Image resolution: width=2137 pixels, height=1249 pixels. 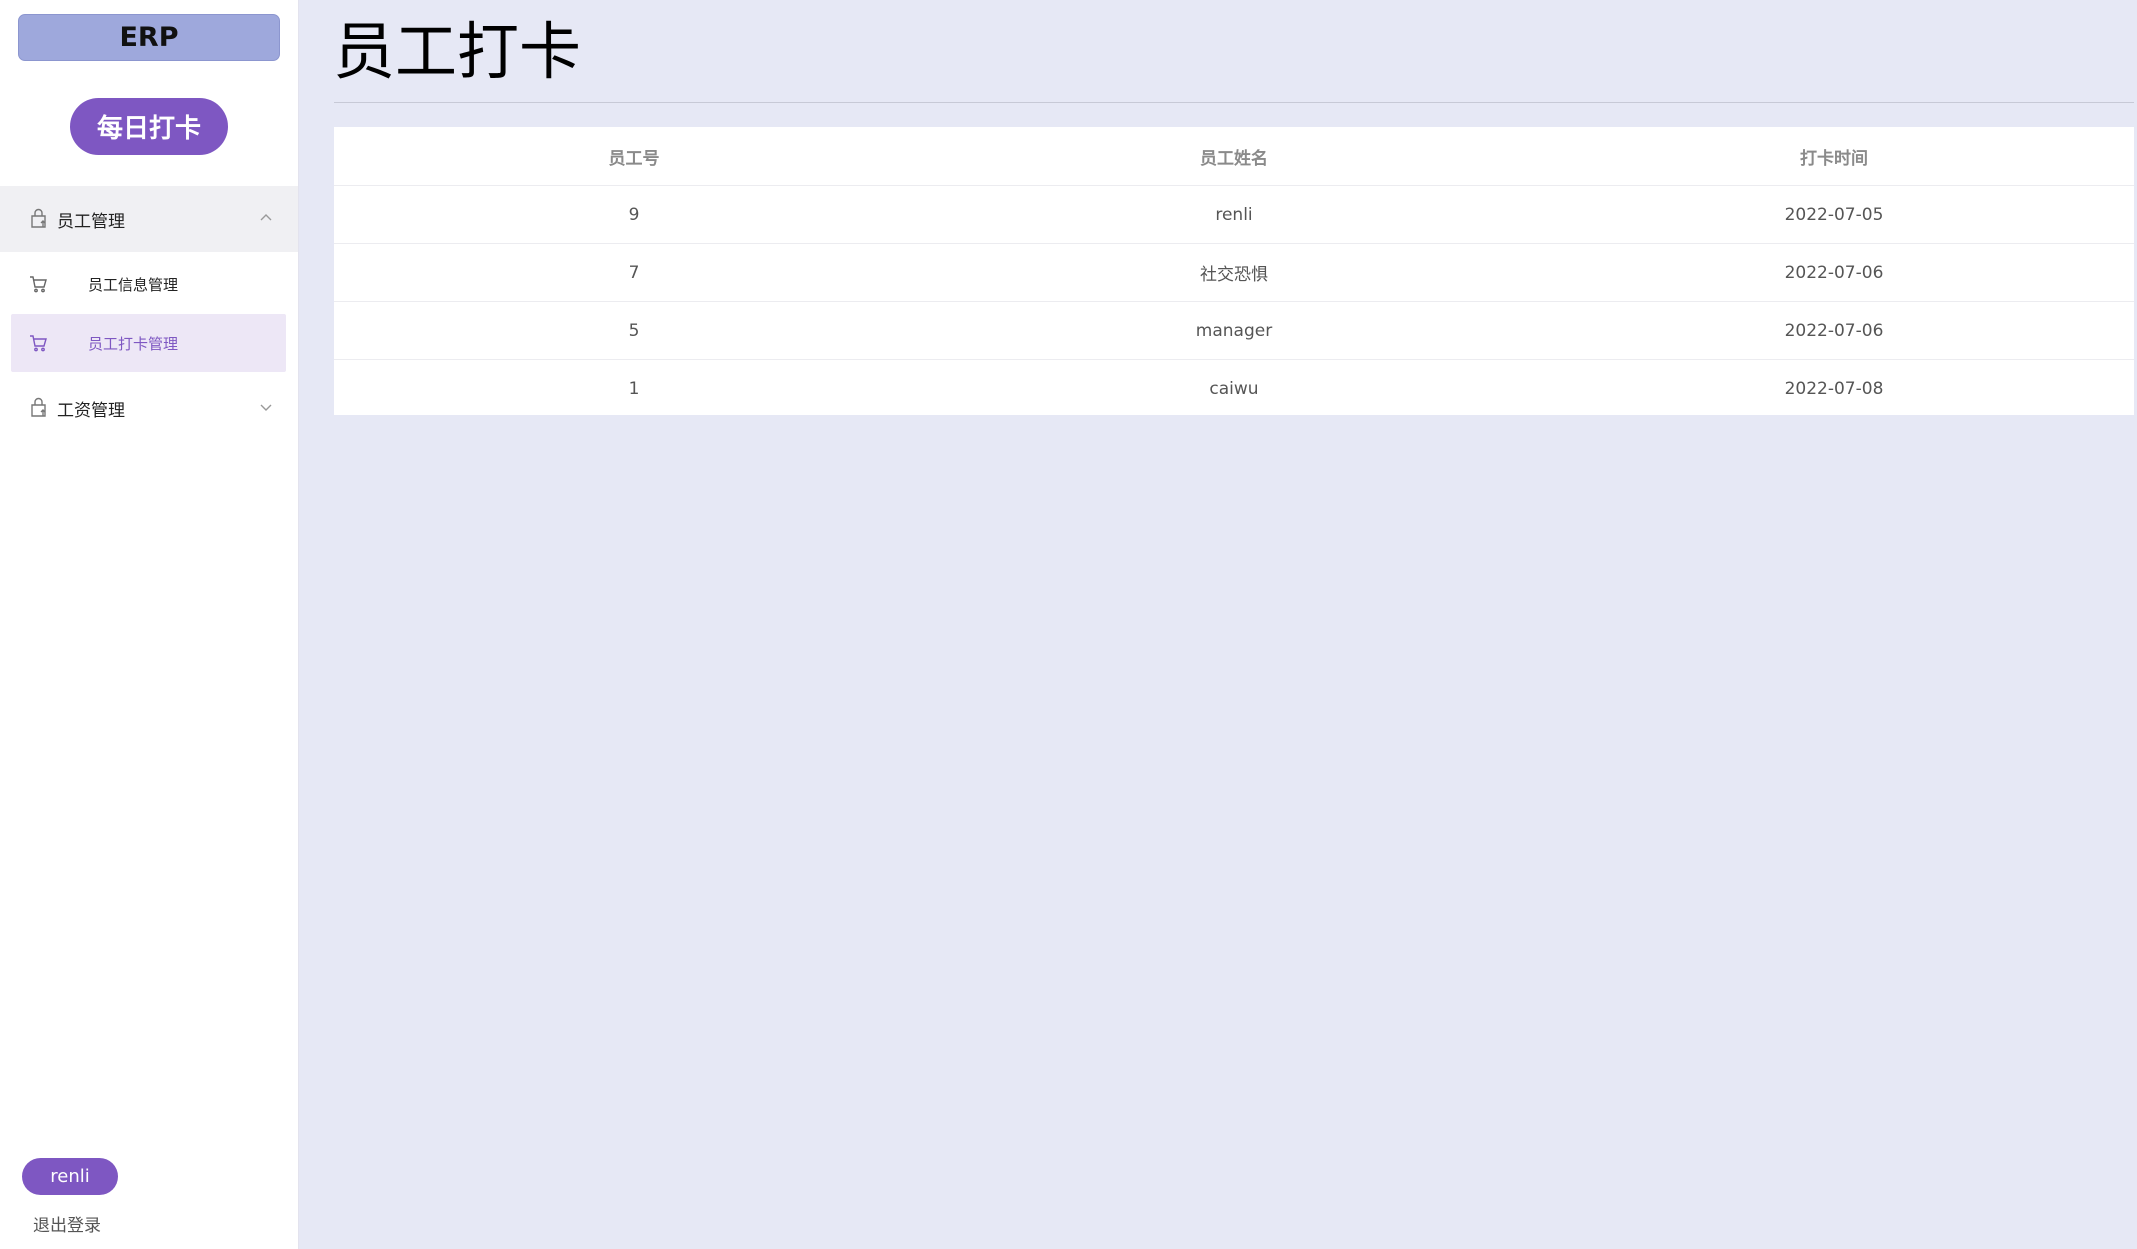 What do you see at coordinates (1234, 102) in the screenshot?
I see `title-divider` at bounding box center [1234, 102].